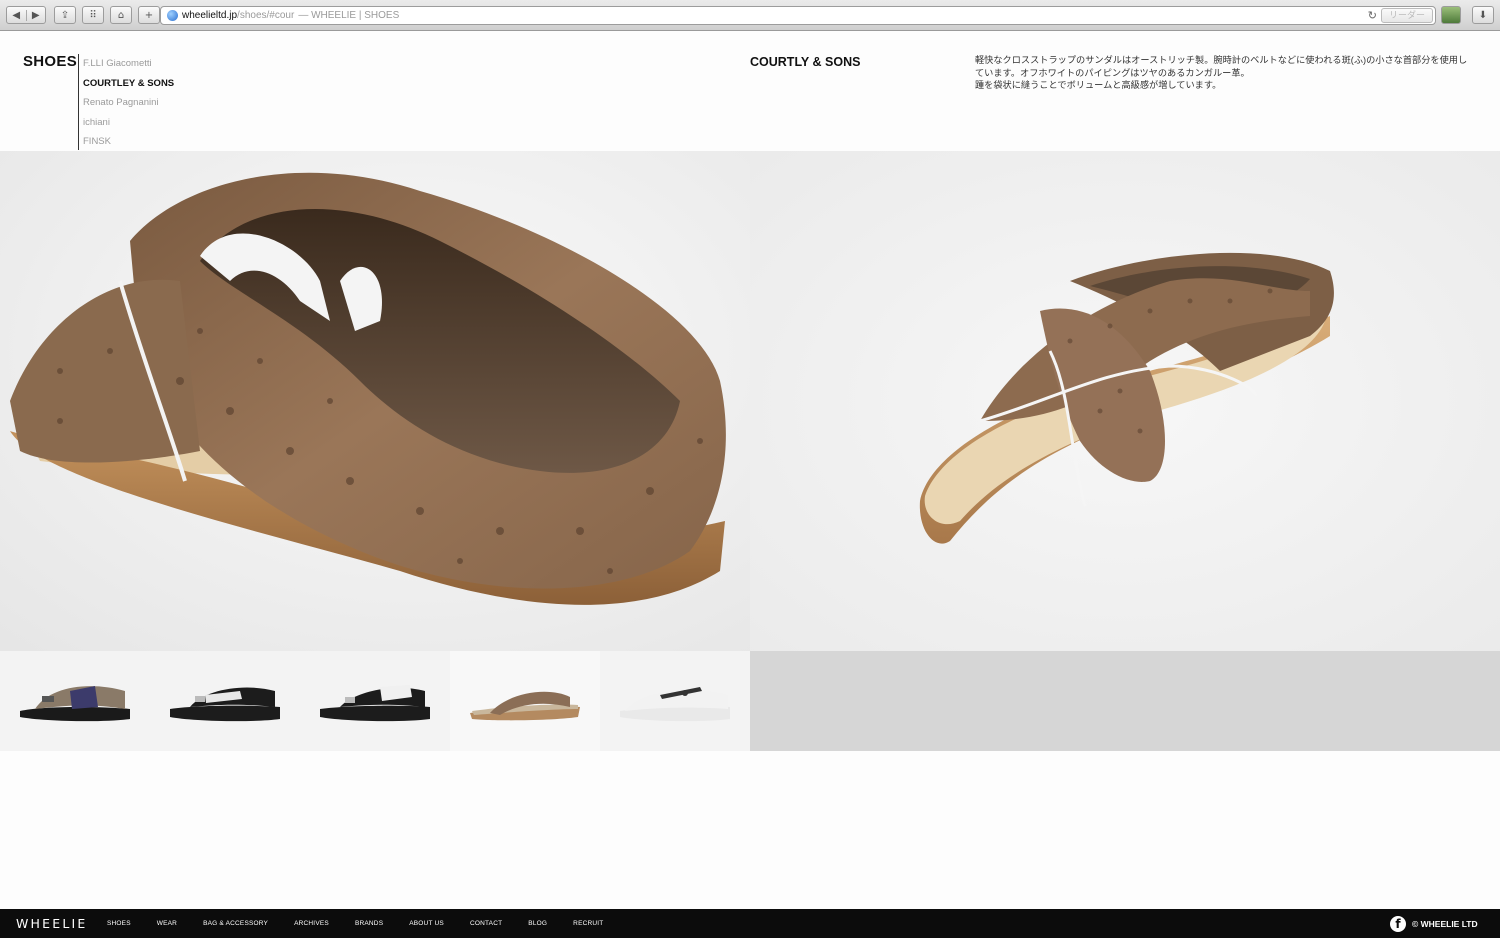 Image resolution: width=1500 pixels, height=938 pixels. I want to click on add-bookmark-button: +, so click(149, 15).